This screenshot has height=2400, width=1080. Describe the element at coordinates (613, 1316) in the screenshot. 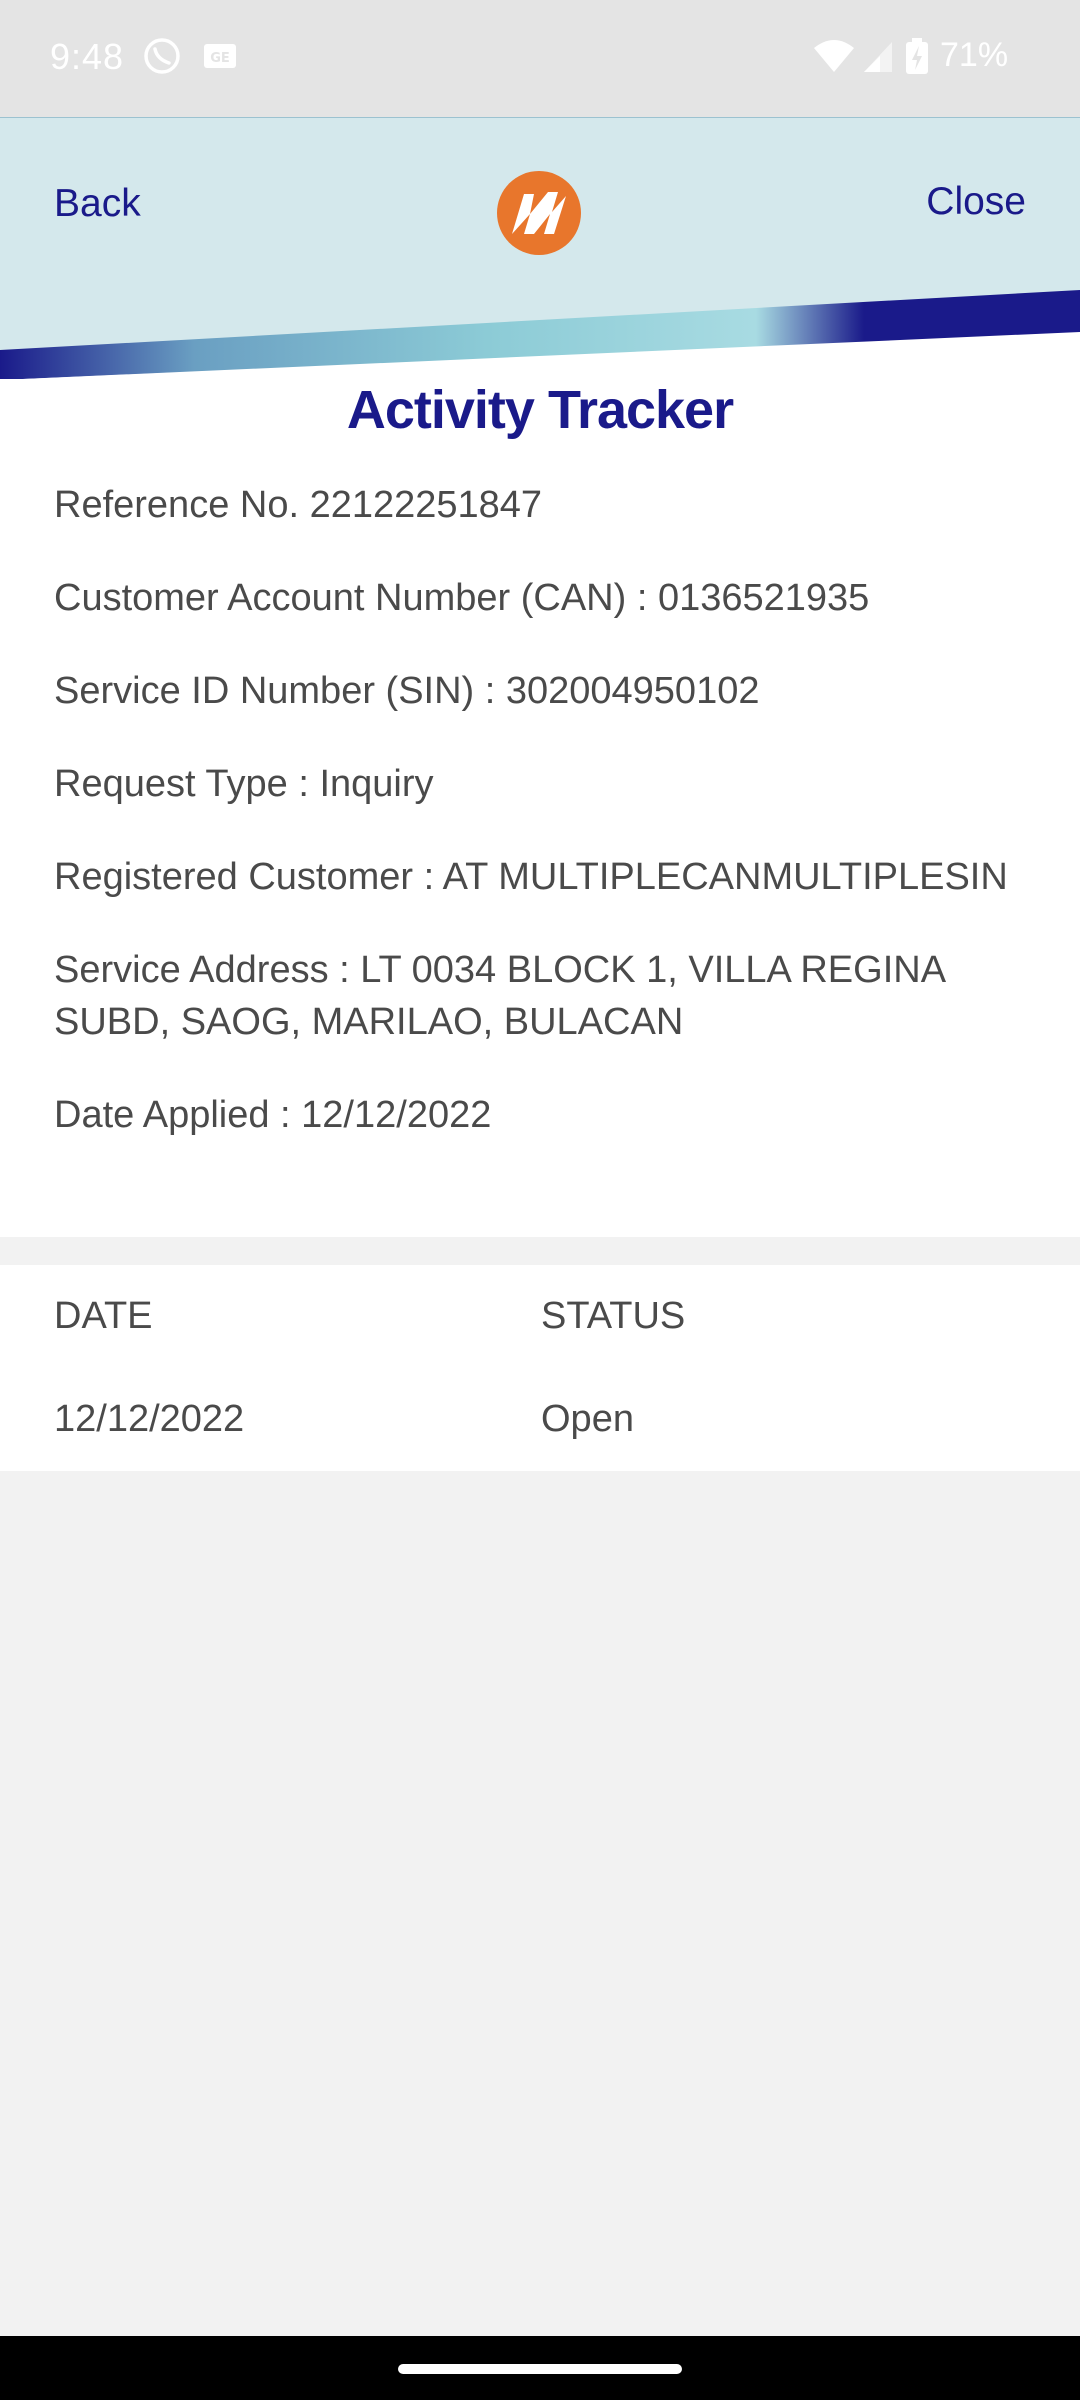

I see `column-header-status: STATUS` at that location.